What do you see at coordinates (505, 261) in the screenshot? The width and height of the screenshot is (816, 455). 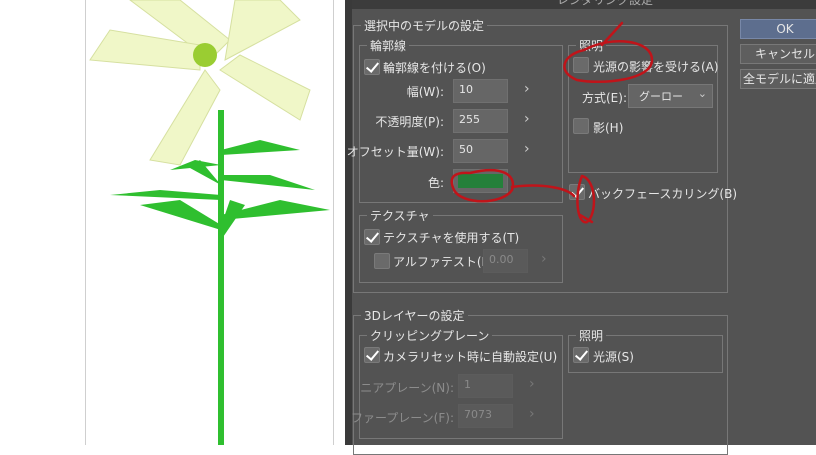 I see `alpha-test-input: 0.00` at bounding box center [505, 261].